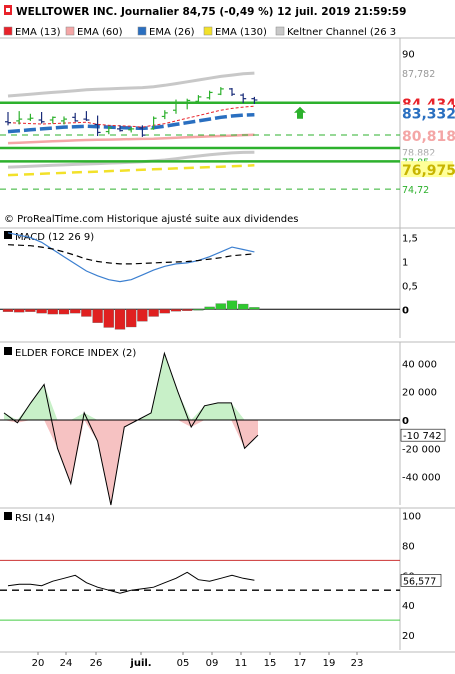 The image size is (455, 674). Describe the element at coordinates (54, 237) in the screenshot. I see `macd-title: MACD (12 26 9)` at that location.